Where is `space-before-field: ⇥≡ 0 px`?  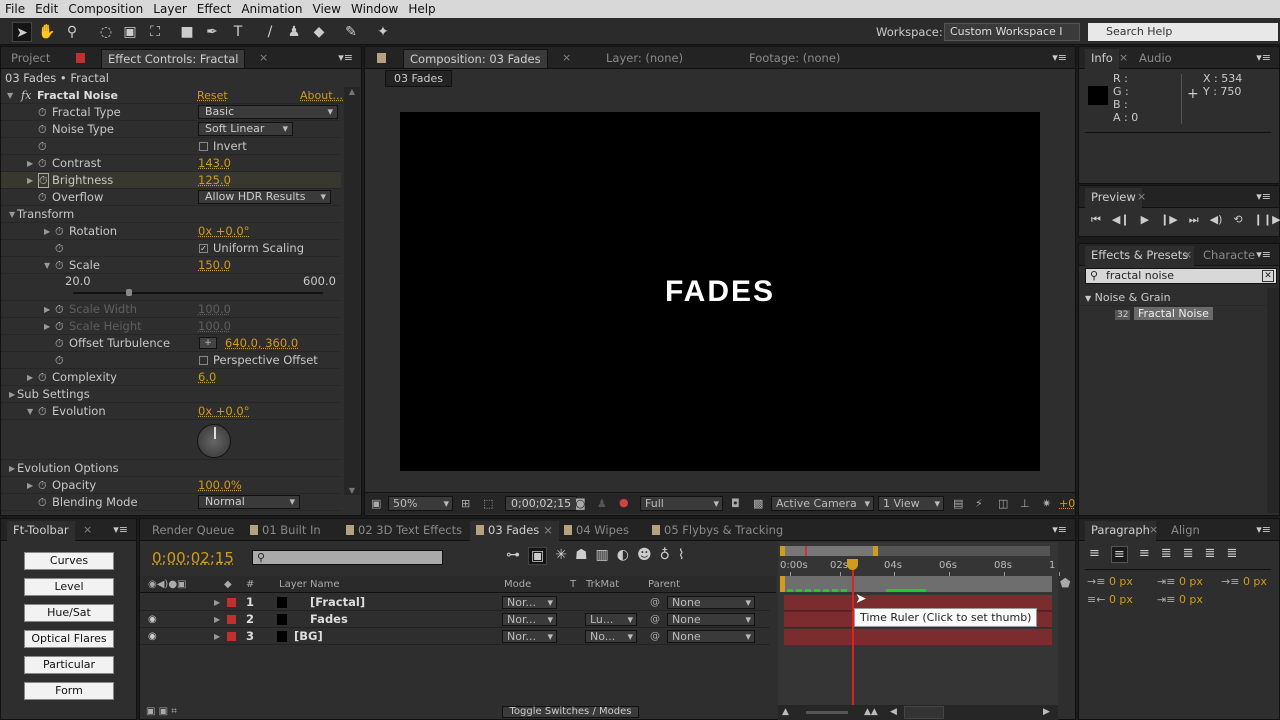
space-before-field: ⇥≡ 0 px is located at coordinates (1180, 581).